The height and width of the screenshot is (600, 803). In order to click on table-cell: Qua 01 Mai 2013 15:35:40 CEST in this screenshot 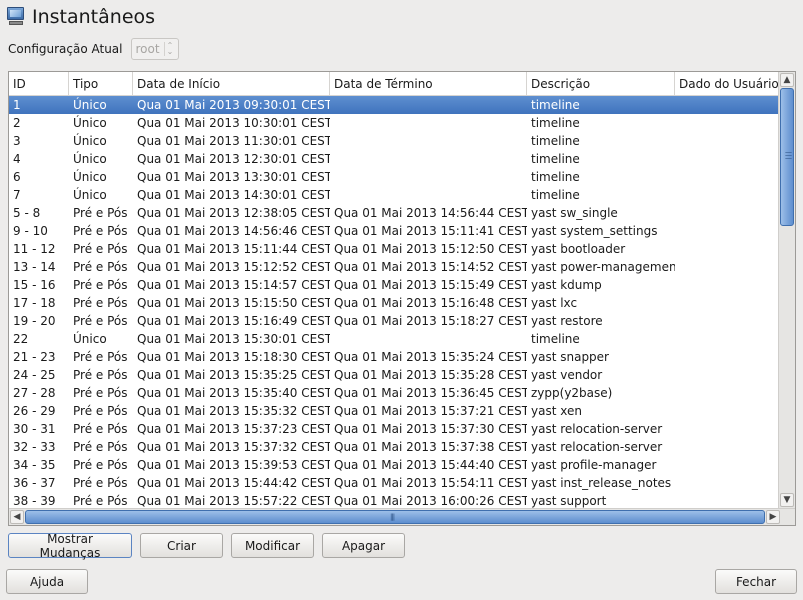, I will do `click(233, 393)`.